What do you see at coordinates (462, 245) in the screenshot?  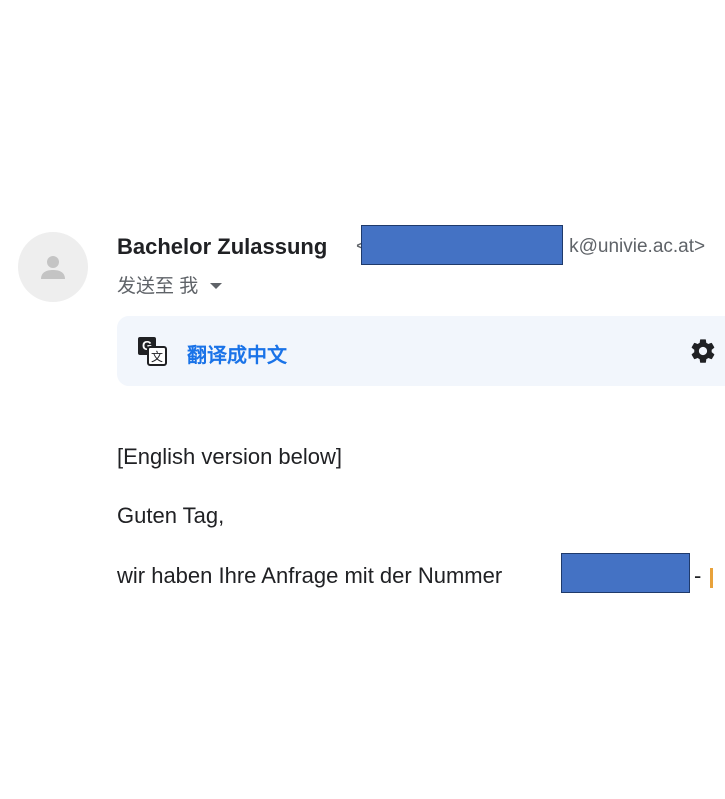 I see `redaction-sender-email` at bounding box center [462, 245].